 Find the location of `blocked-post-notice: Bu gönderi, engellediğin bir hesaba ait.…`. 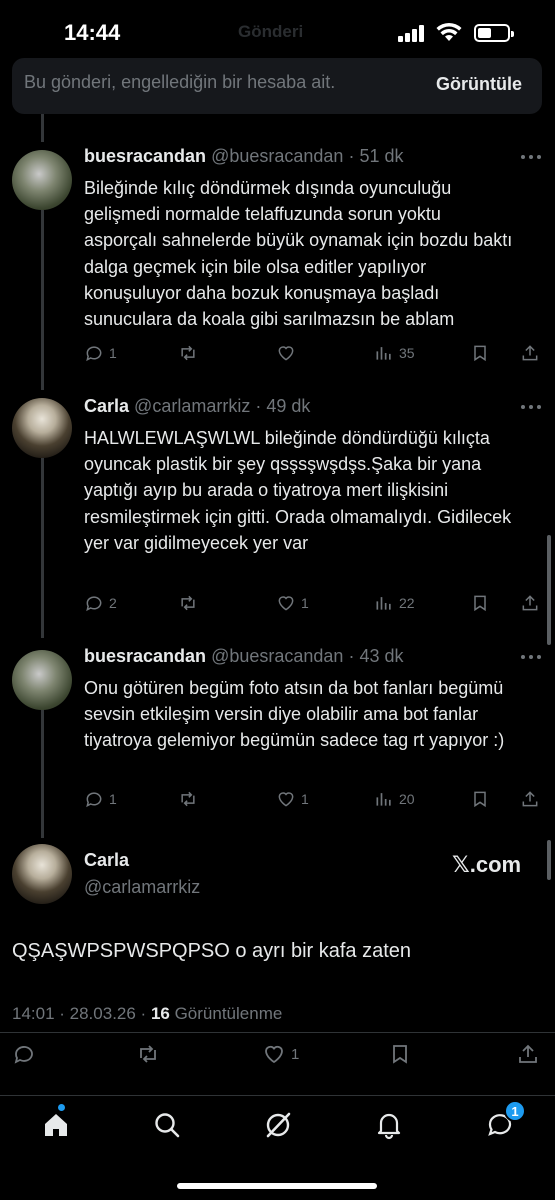

blocked-post-notice: Bu gönderi, engellediğin bir hesaba ait.… is located at coordinates (277, 86).